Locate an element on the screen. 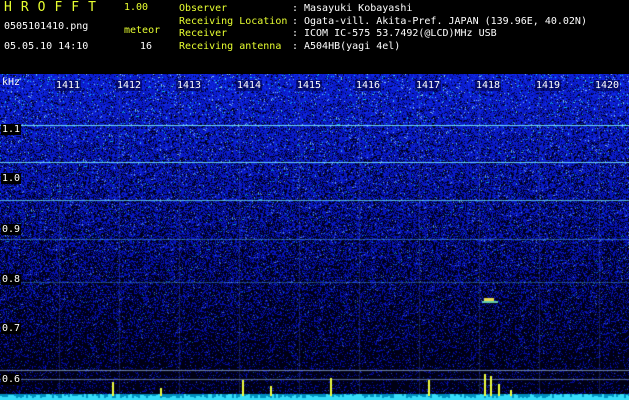 The image size is (629, 400). info-label: Receiving antenna is located at coordinates (230, 46).